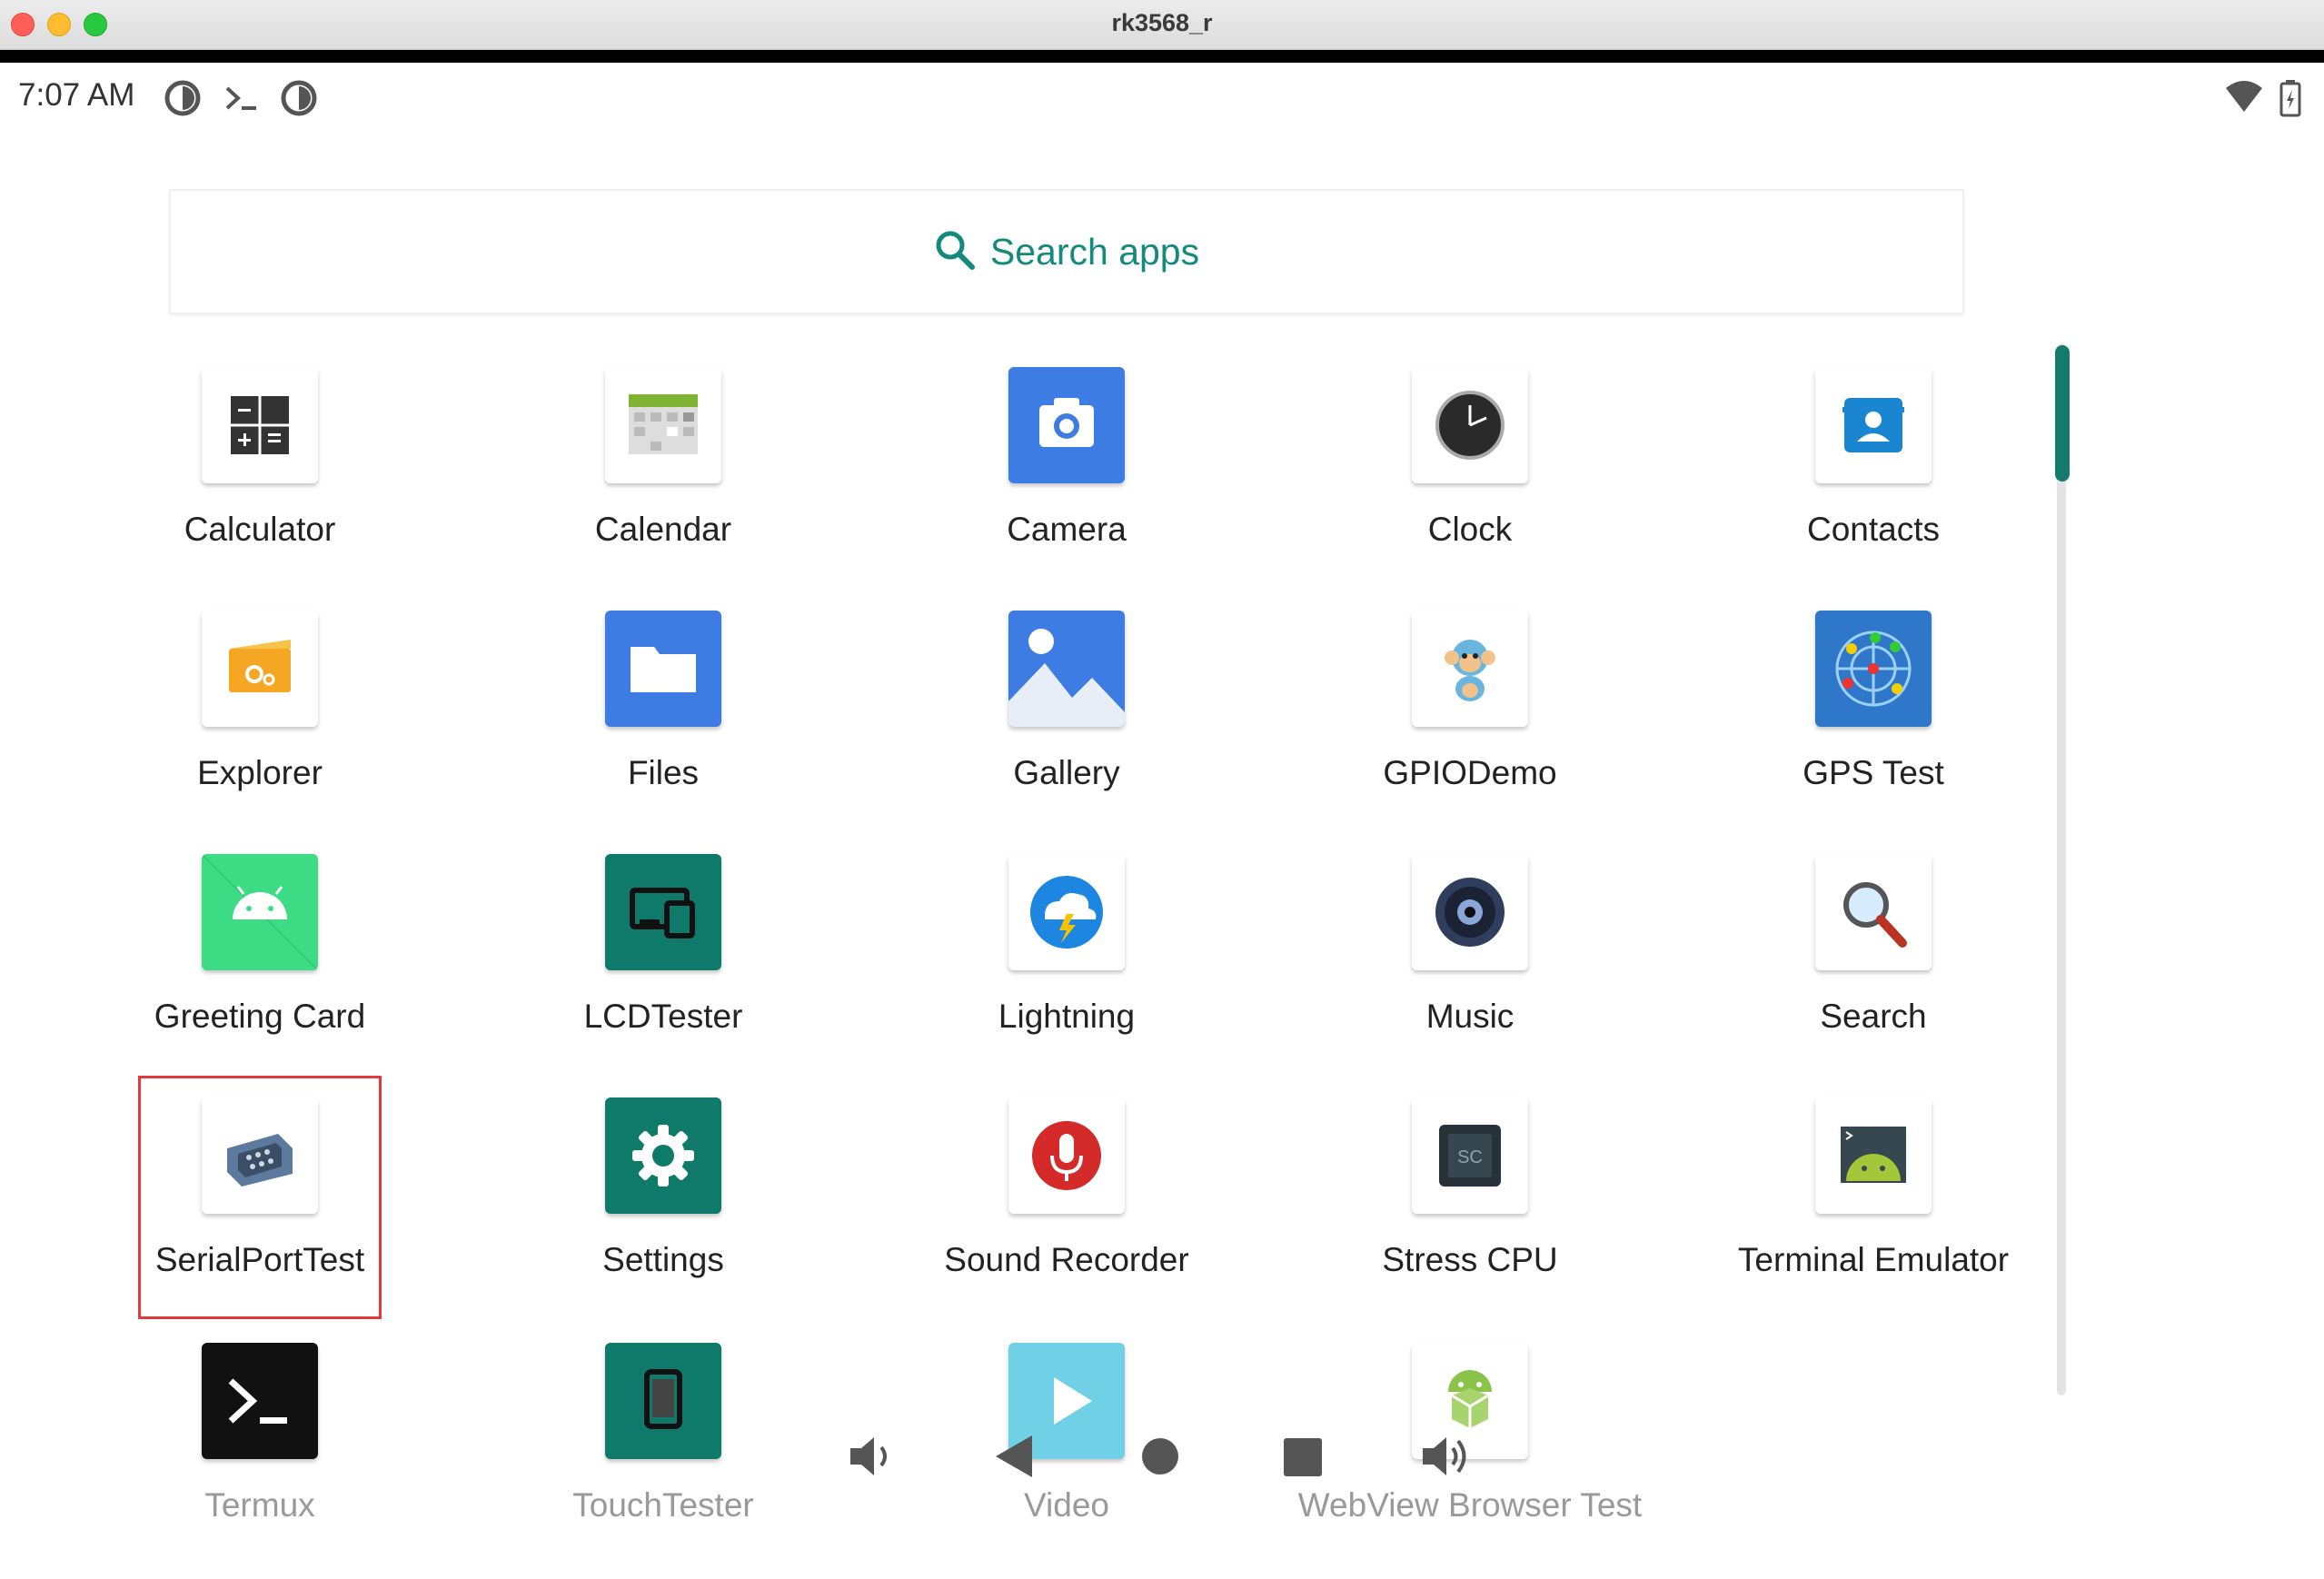  Describe the element at coordinates (1067, 772) in the screenshot. I see `app-label: Gallery` at that location.